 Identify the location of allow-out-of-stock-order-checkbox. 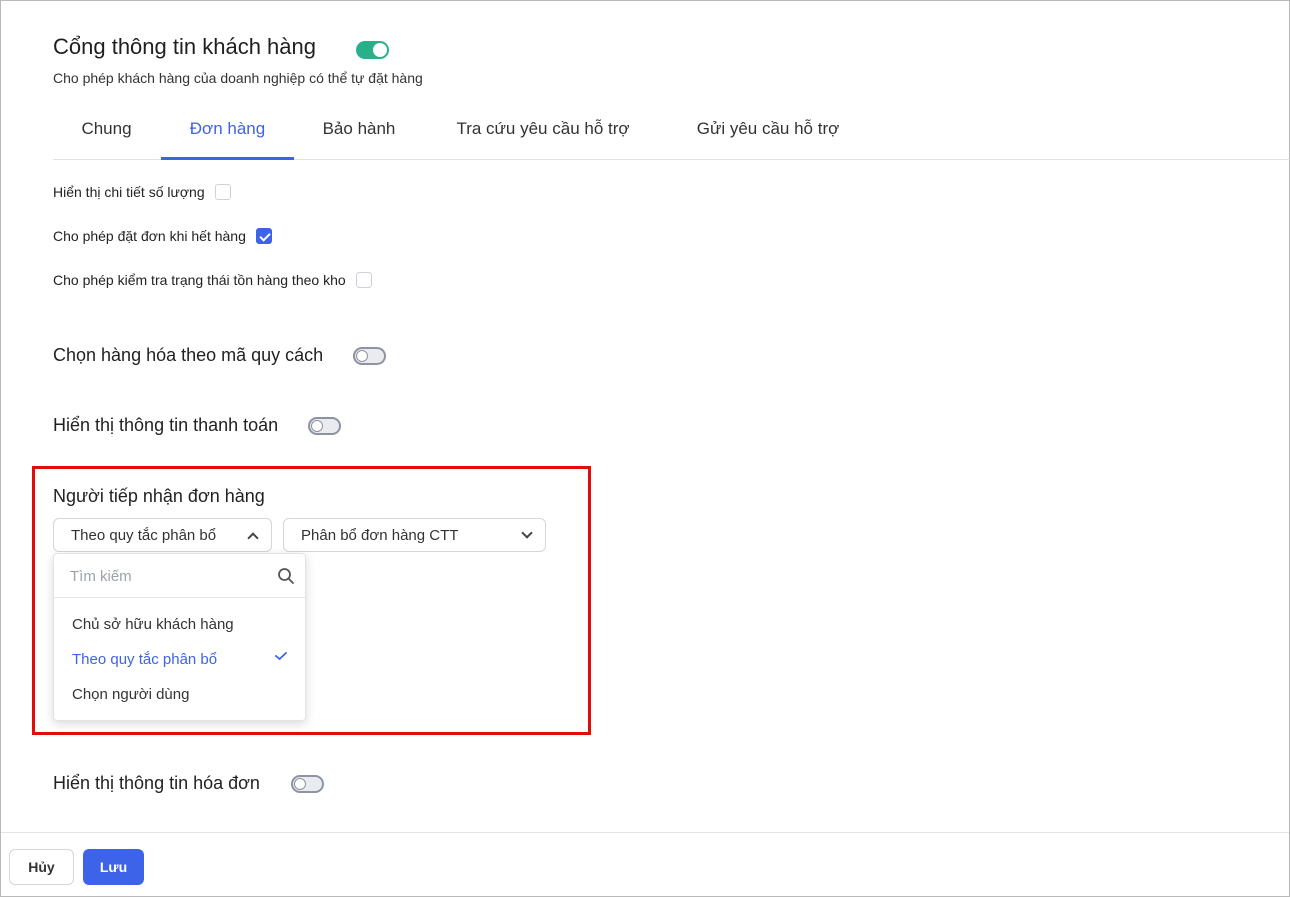
(263, 236).